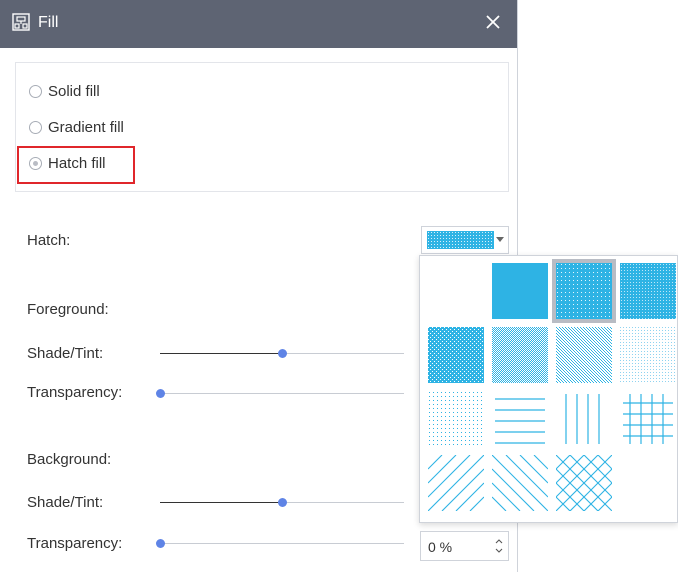 Image resolution: width=678 pixels, height=572 pixels. Describe the element at coordinates (280, 543) in the screenshot. I see `bg-transparency-slider` at that location.